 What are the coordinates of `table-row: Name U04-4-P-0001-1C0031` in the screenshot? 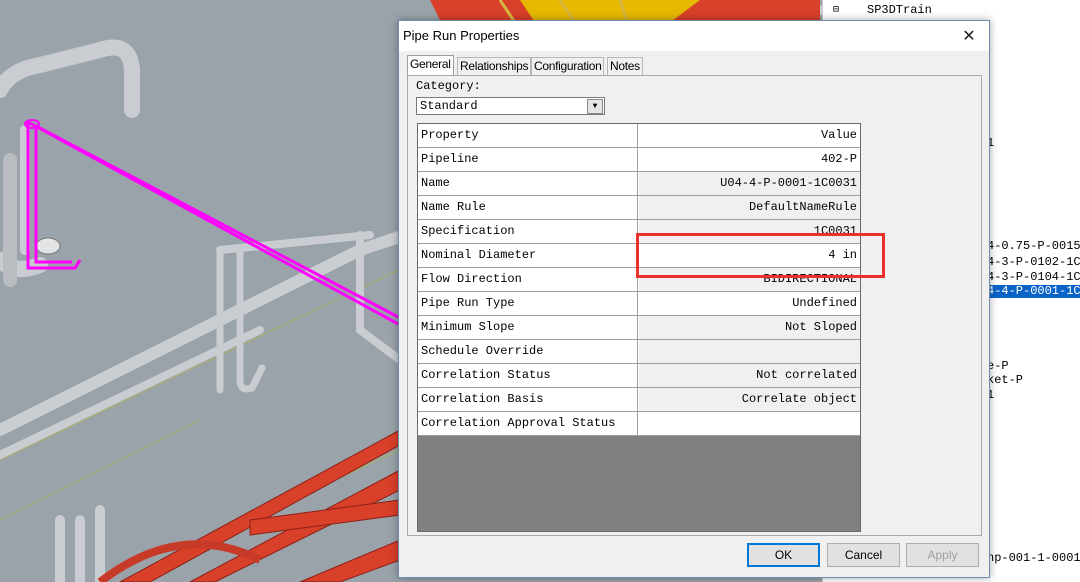 It's located at (639, 184).